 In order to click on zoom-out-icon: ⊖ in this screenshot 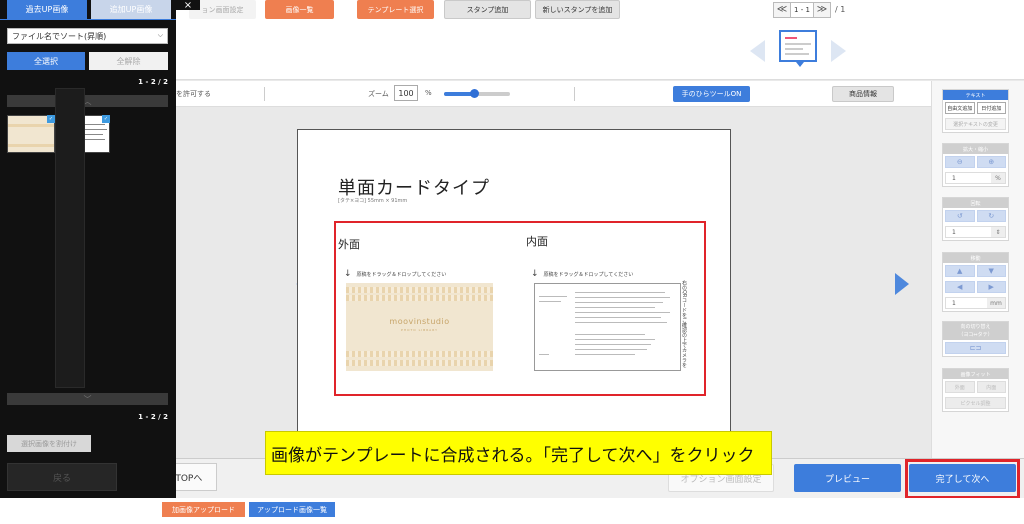, I will do `click(960, 162)`.